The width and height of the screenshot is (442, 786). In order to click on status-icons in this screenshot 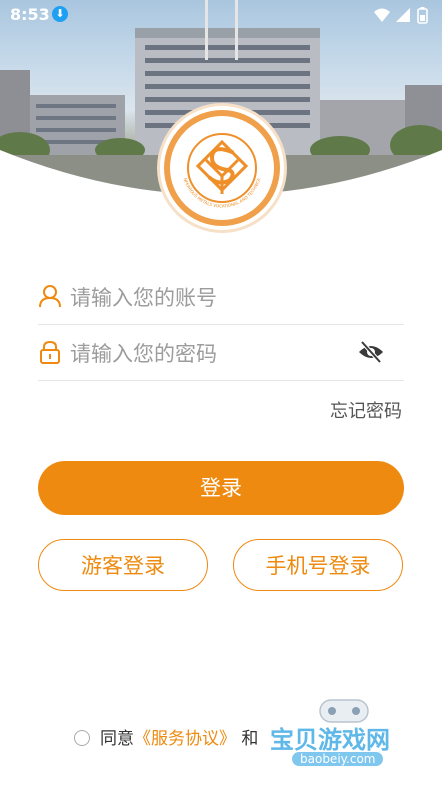, I will do `click(402, 17)`.